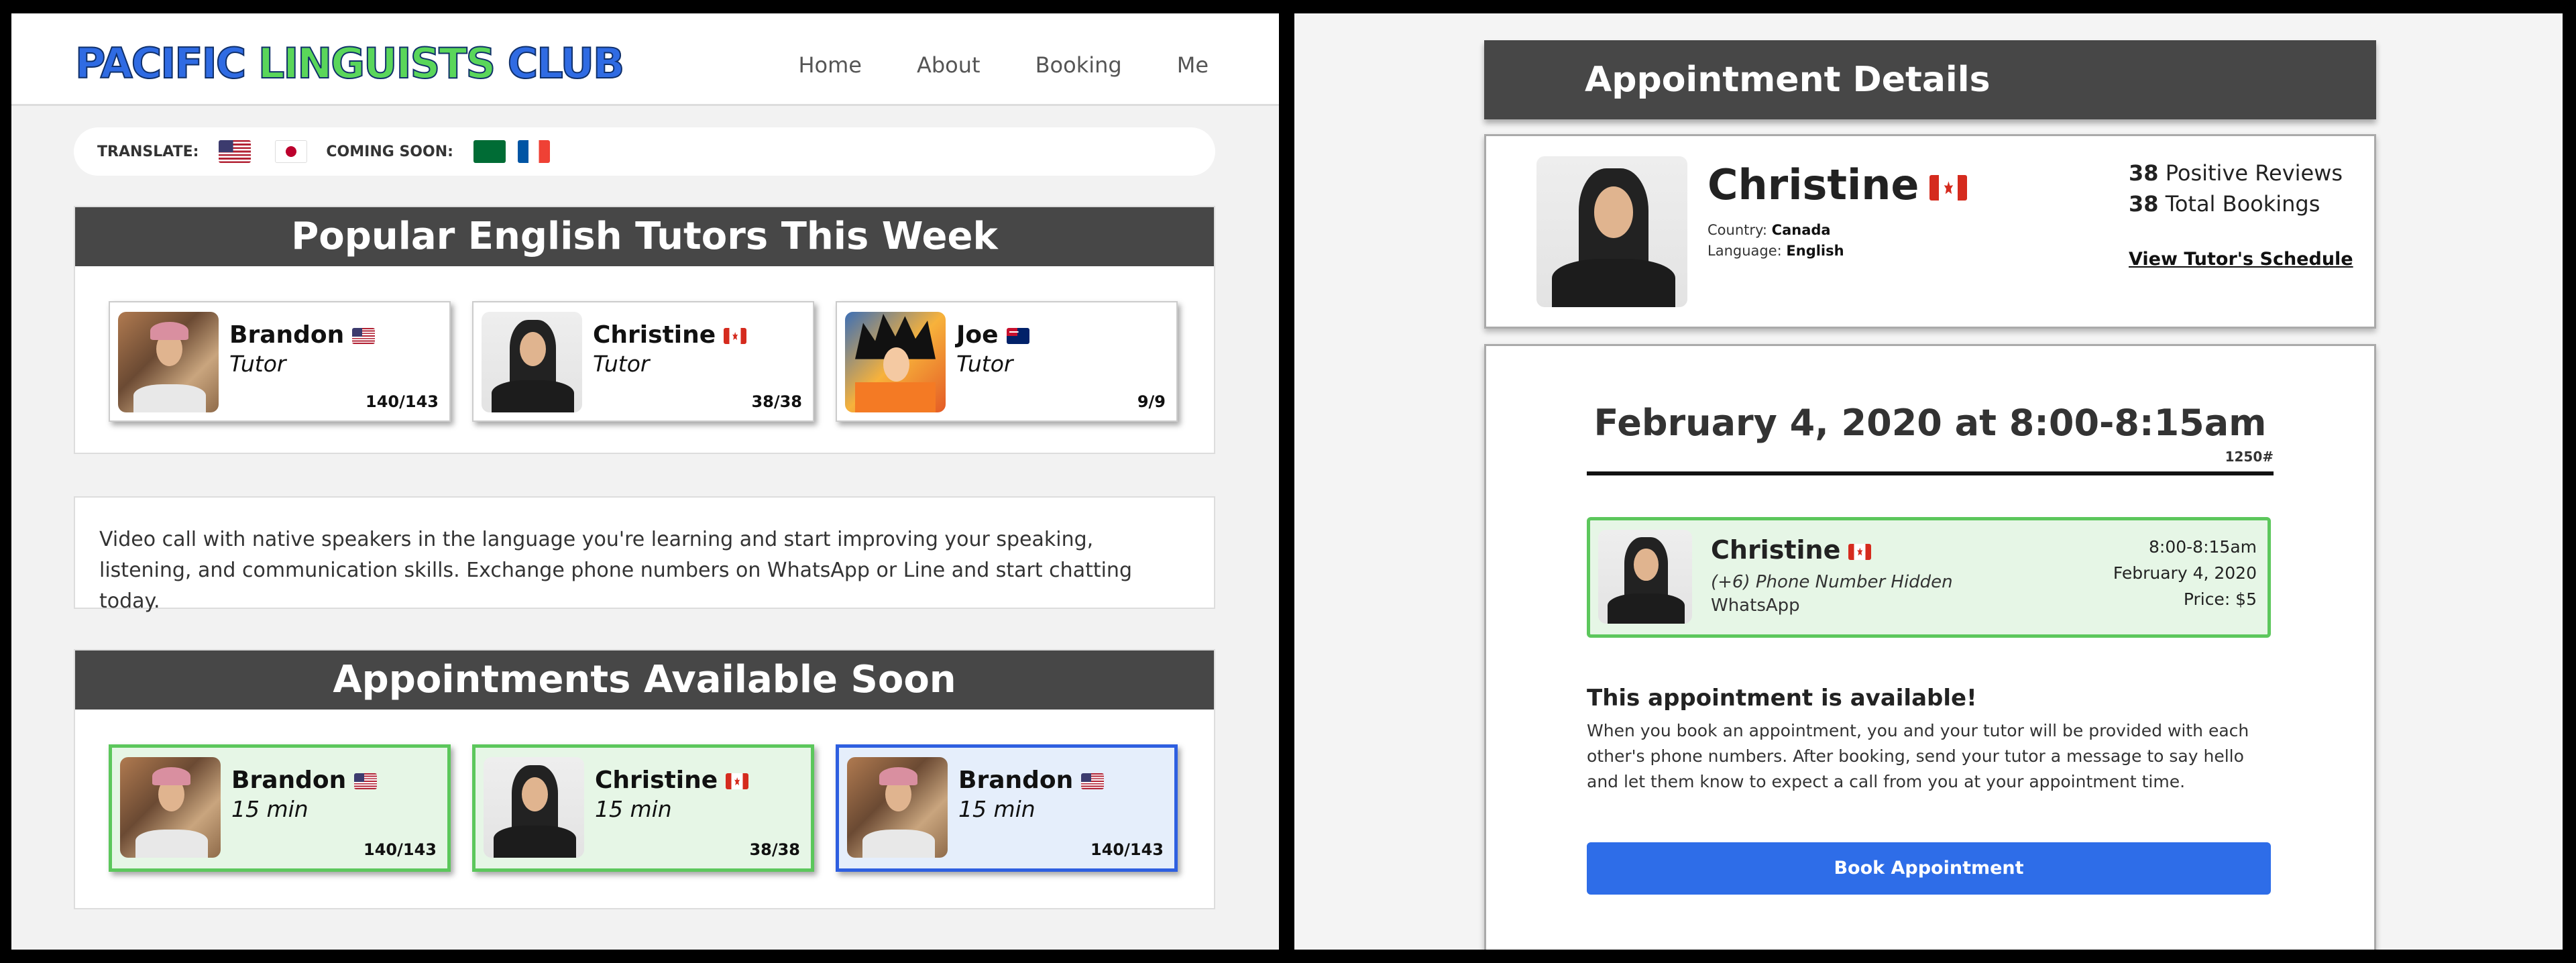 The height and width of the screenshot is (963, 2576). I want to click on total-bookings-count: 38, so click(2144, 204).